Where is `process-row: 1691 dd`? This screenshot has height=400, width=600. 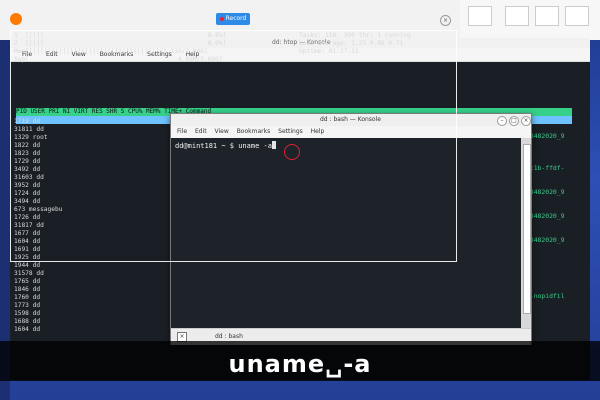 process-row: 1691 dd is located at coordinates (27, 250).